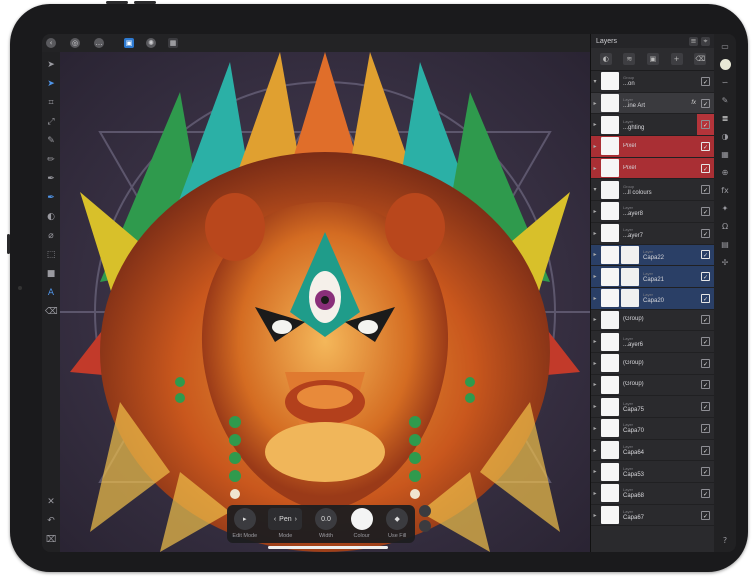 Image resolution: width=756 pixels, height=578 pixels. I want to click on brush-icon: ✎, so click(51, 141).